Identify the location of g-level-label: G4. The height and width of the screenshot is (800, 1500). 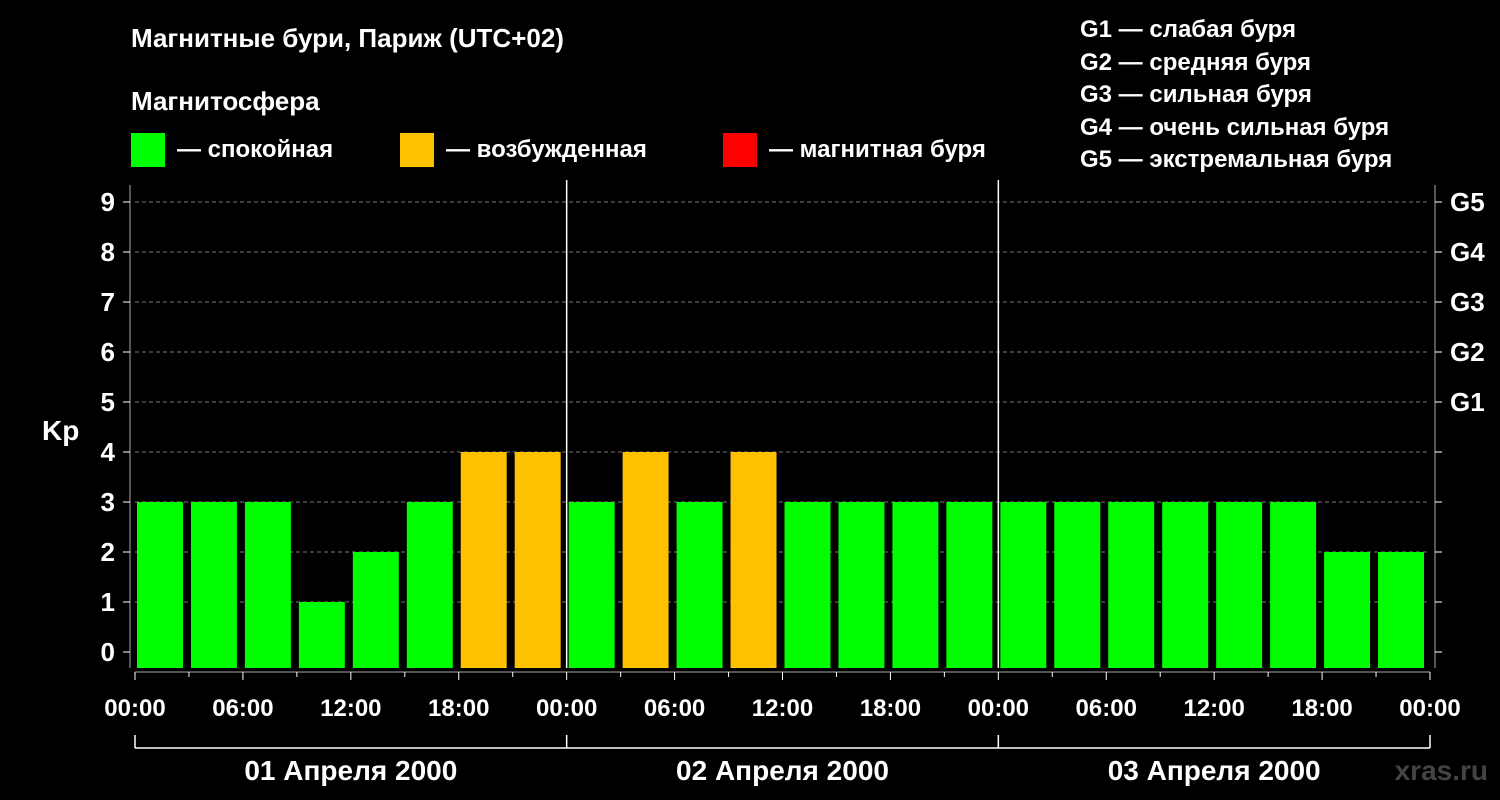
(1467, 252).